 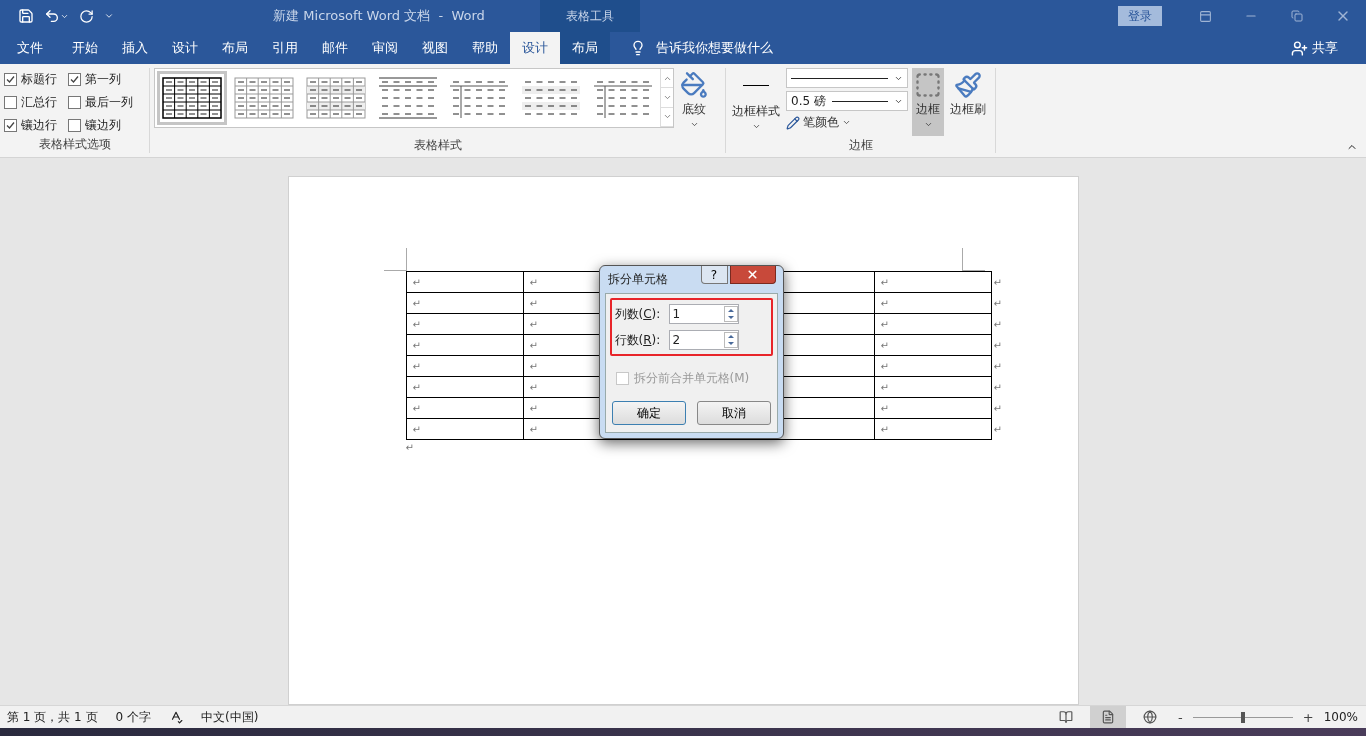 I want to click on ribbon-tab: 开始, so click(x=85, y=48).